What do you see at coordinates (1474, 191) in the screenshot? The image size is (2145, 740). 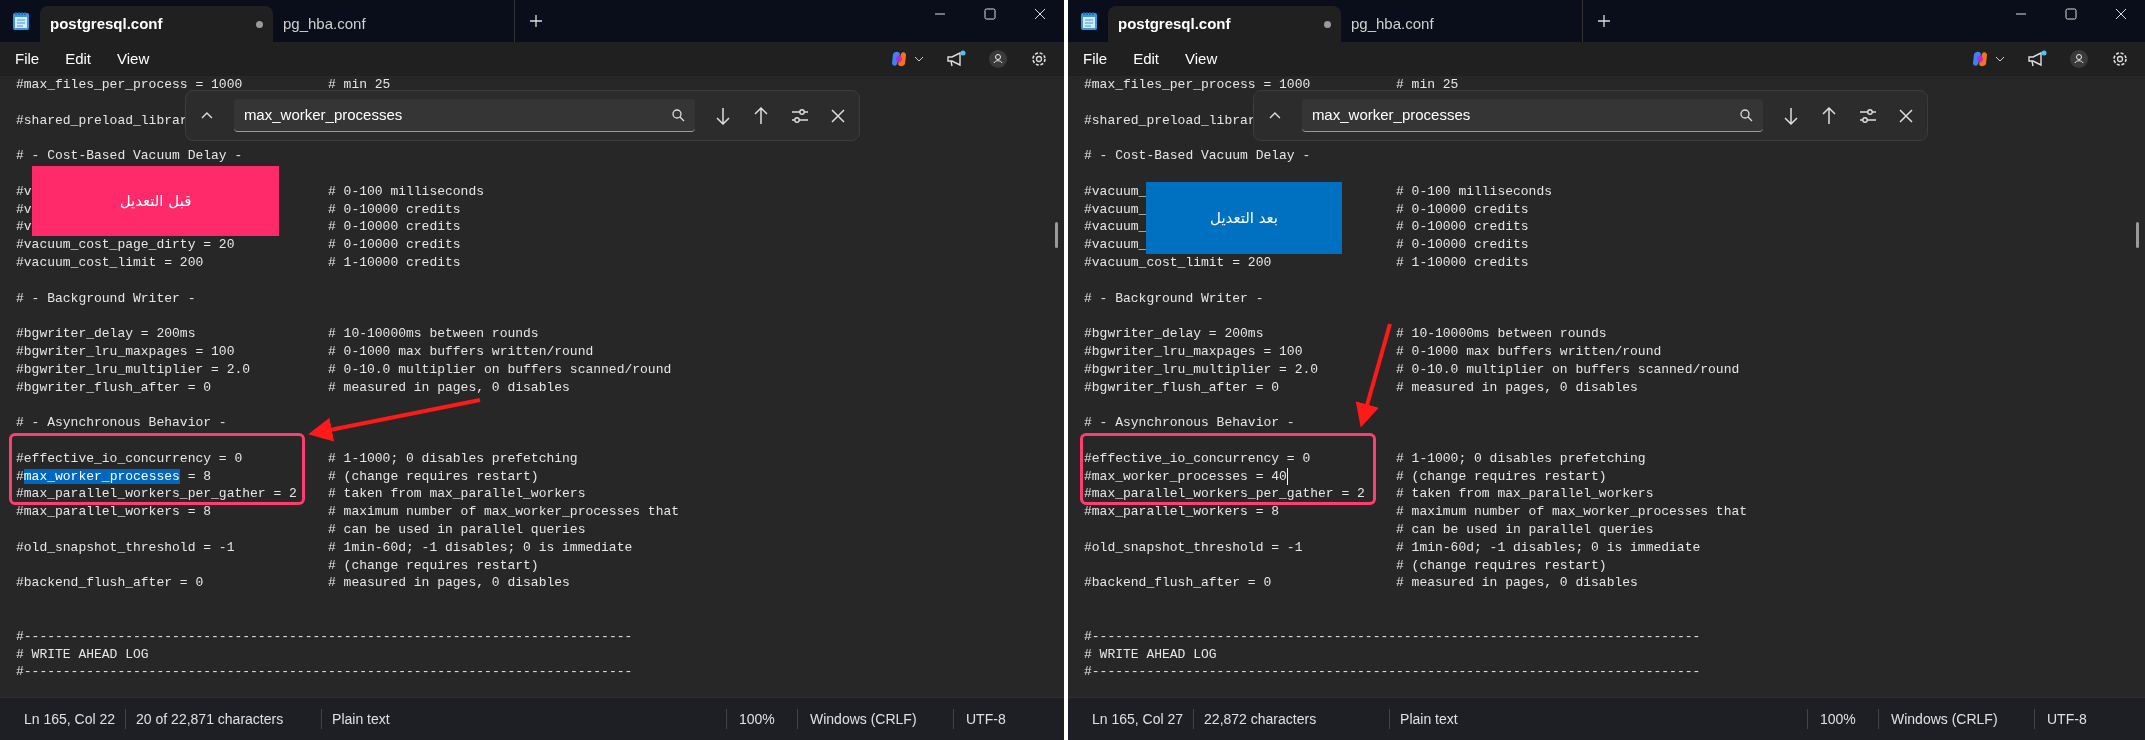 I see `code-comment: # 0-100 milliseconds` at bounding box center [1474, 191].